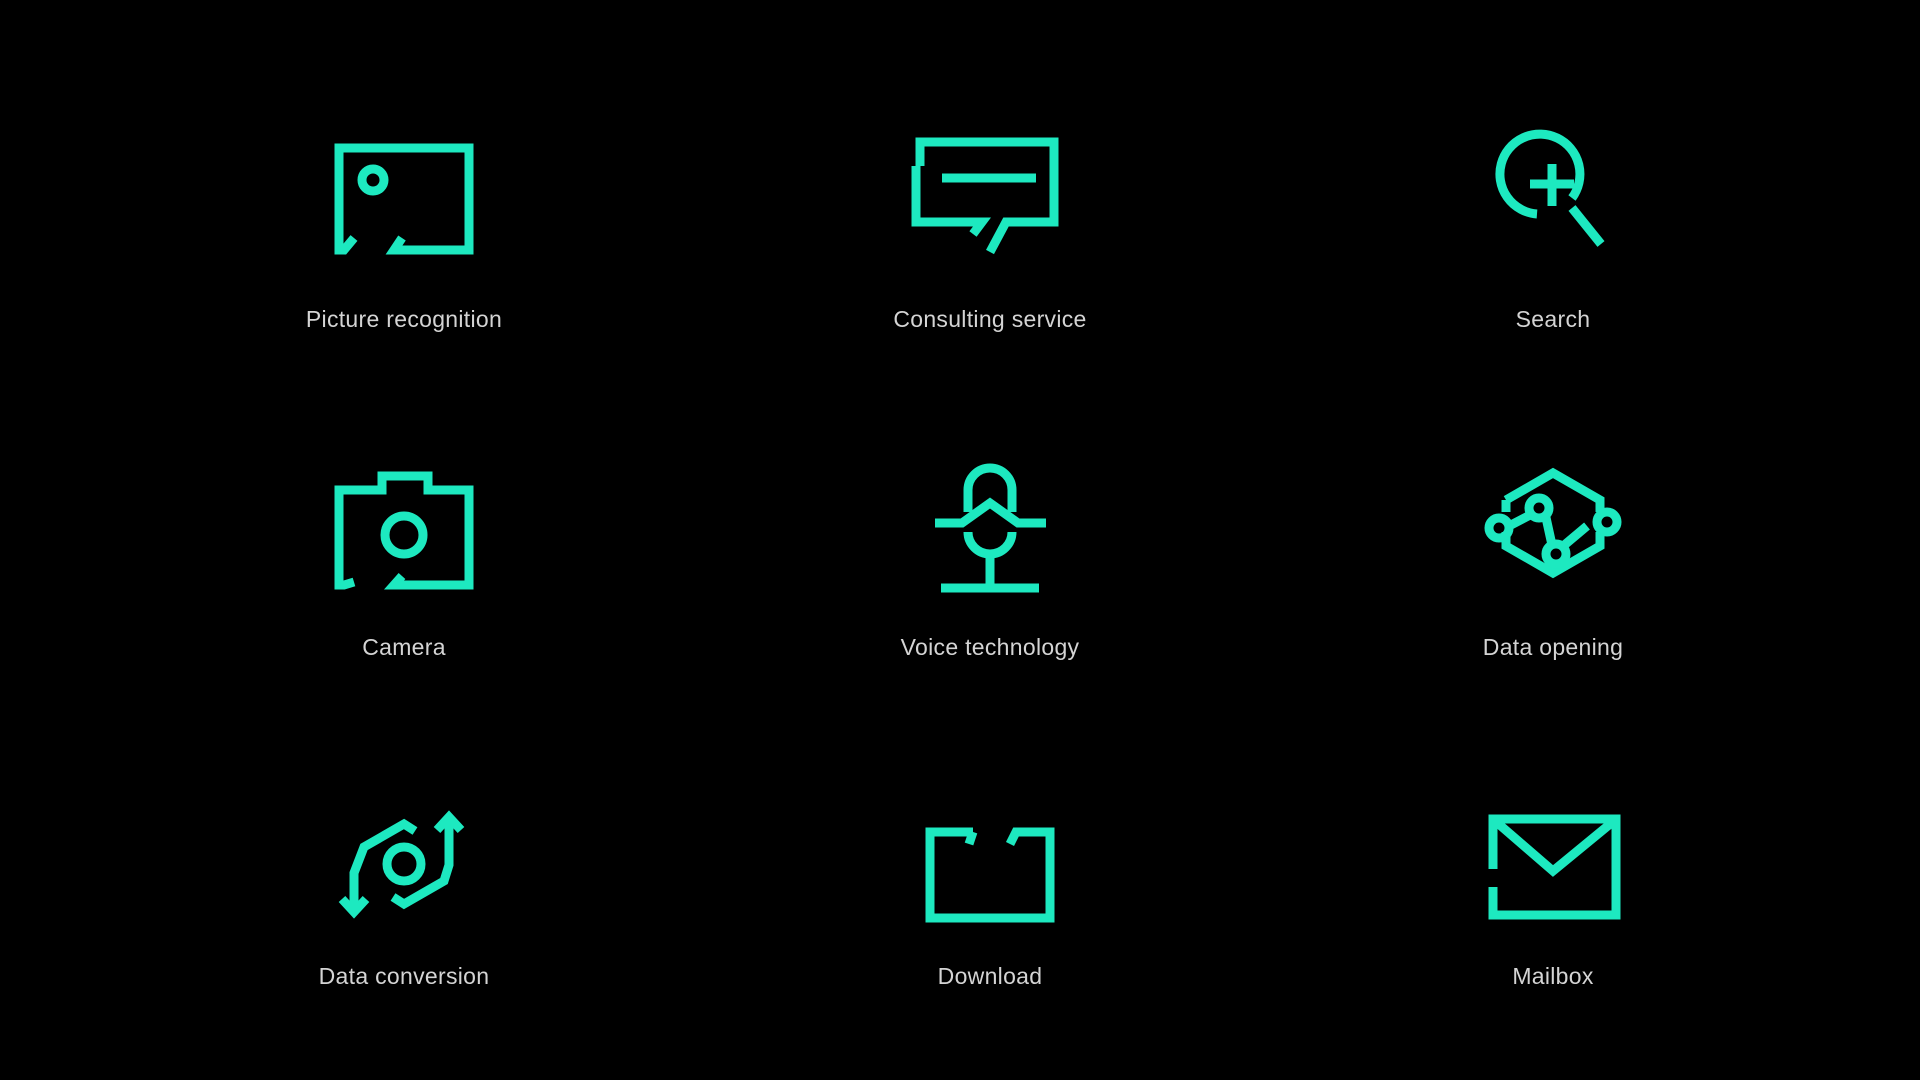 Image resolution: width=1920 pixels, height=1080 pixels. I want to click on picture-recognition-icon, so click(404, 210).